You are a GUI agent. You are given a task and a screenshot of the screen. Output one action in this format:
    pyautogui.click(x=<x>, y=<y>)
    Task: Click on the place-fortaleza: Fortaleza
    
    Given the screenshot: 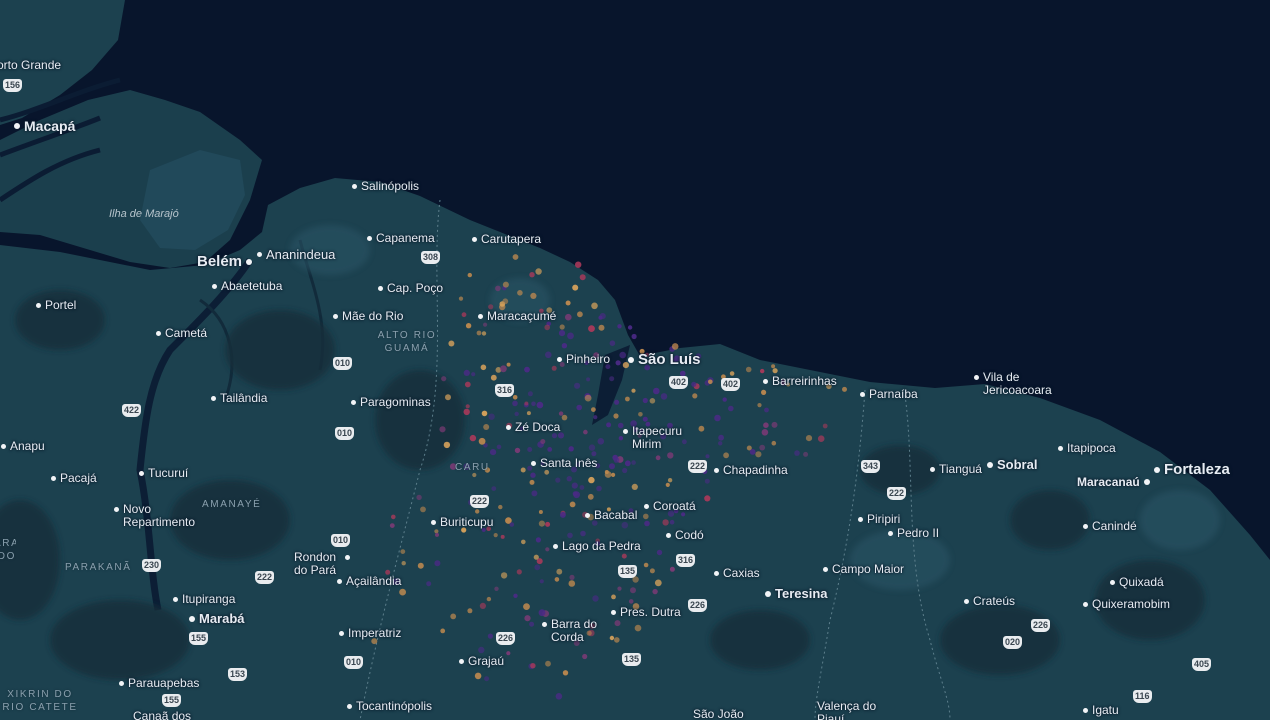 What is the action you would take?
    pyautogui.click(x=1192, y=469)
    